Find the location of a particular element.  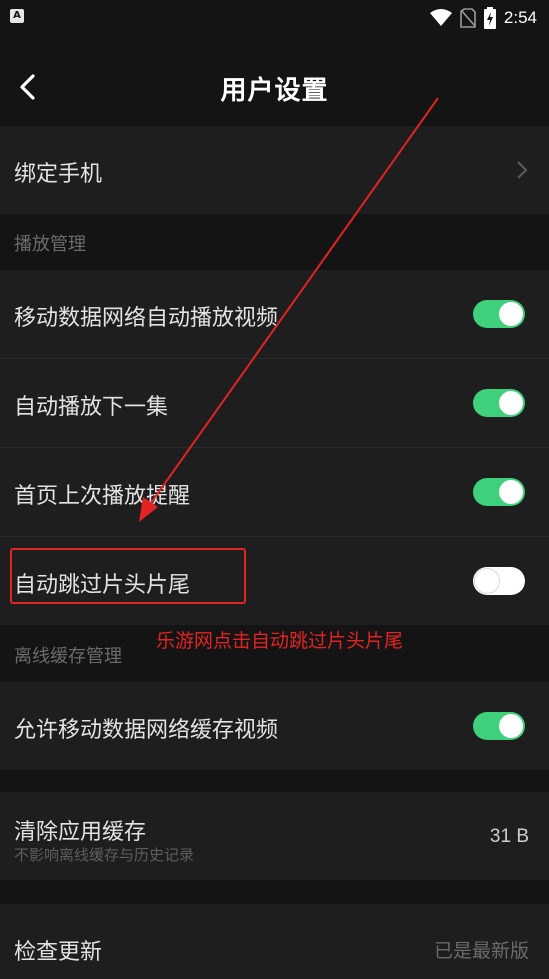

wifi-icon is located at coordinates (440, 17).